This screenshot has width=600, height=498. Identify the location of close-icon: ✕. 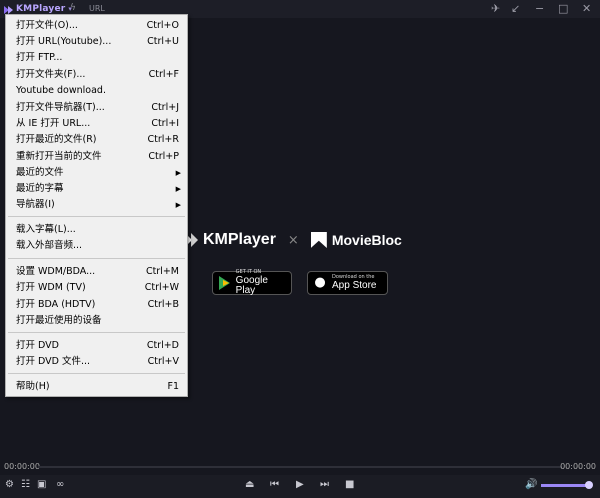
(586, 9).